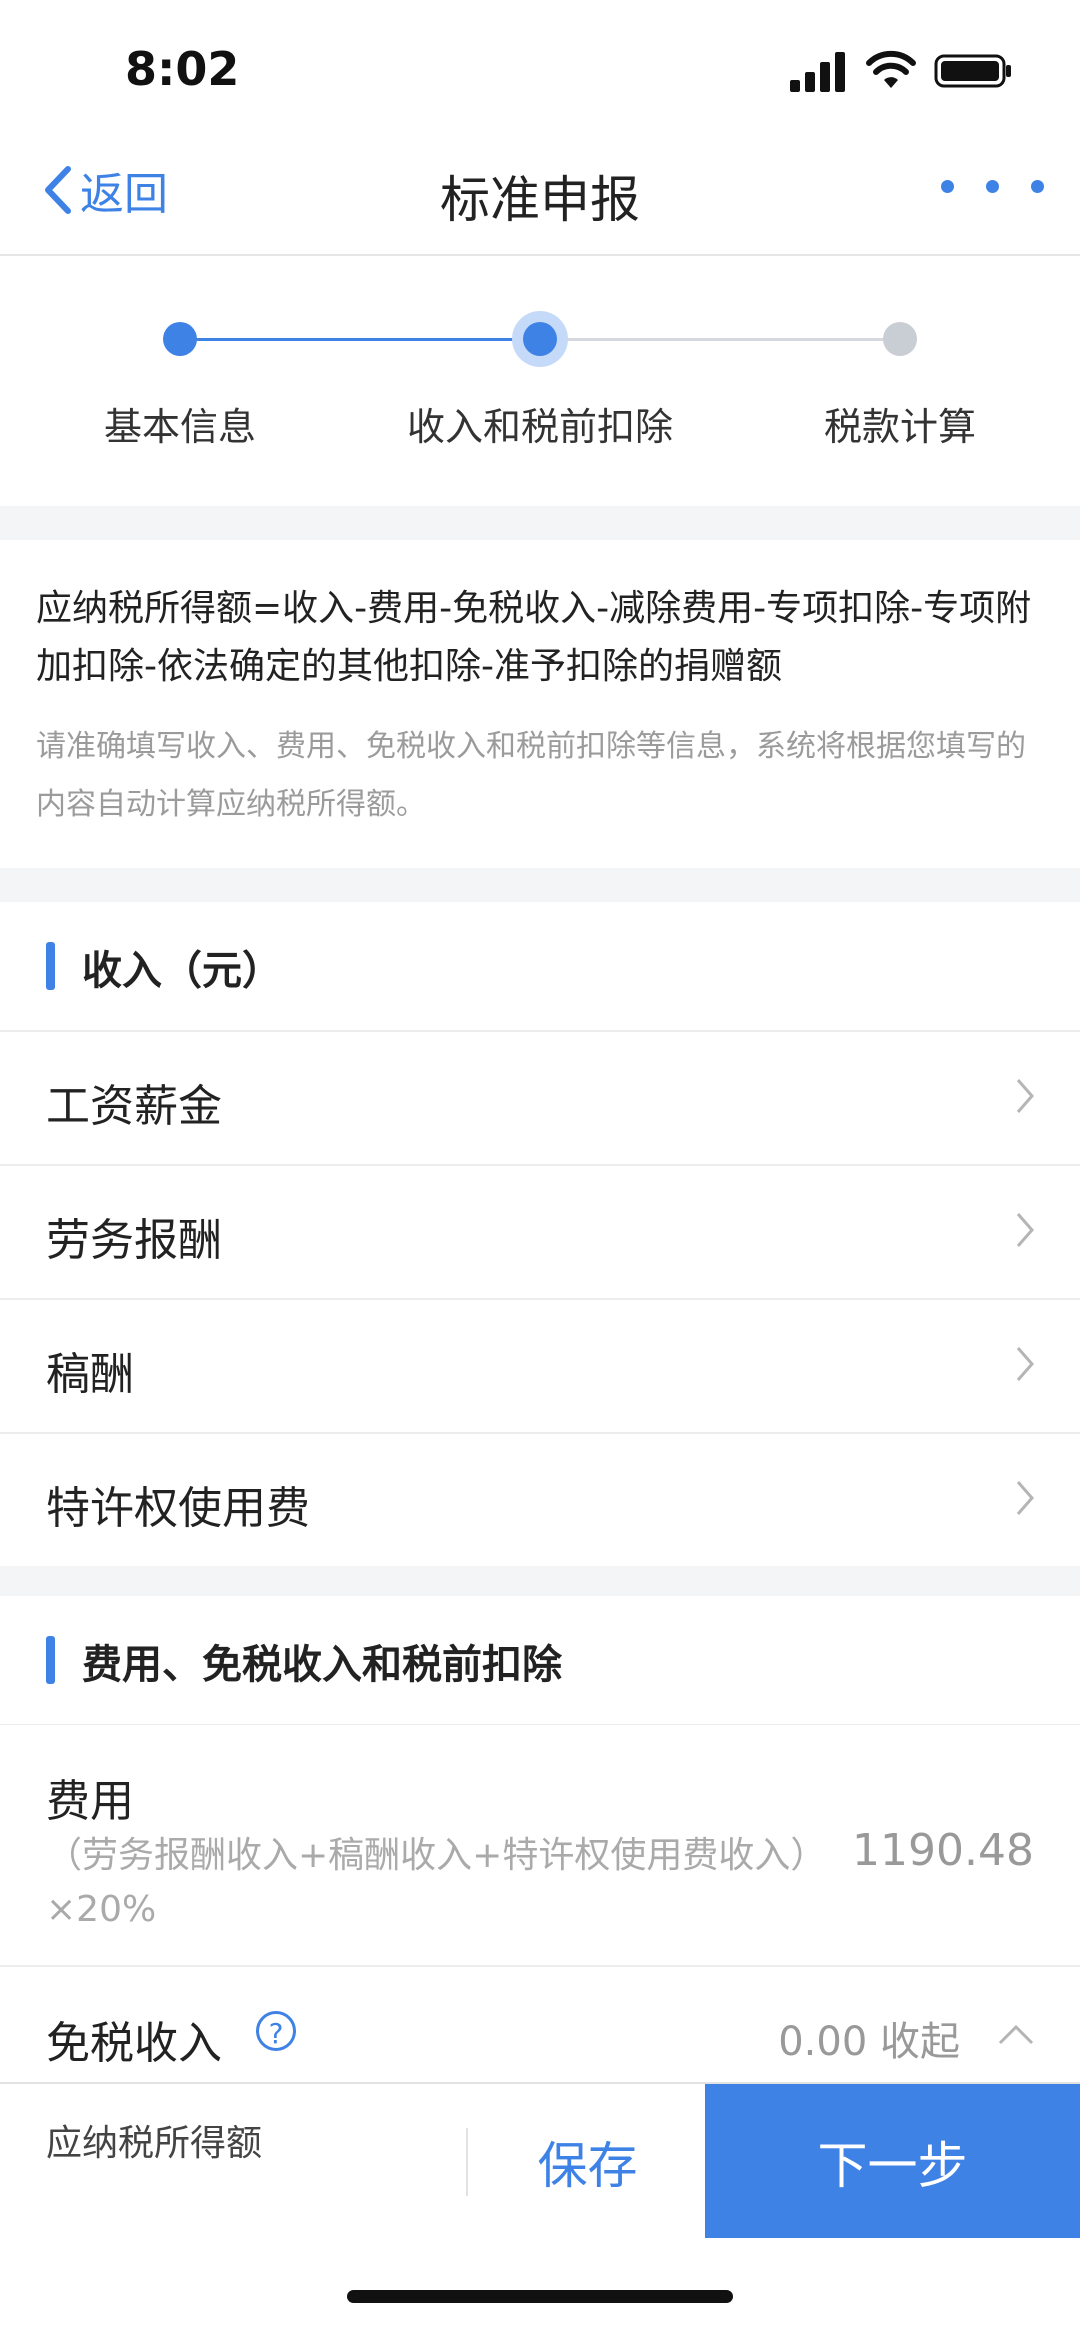 The width and height of the screenshot is (1080, 2337). Describe the element at coordinates (540, 65) in the screenshot. I see `status-bar: 8:02` at that location.